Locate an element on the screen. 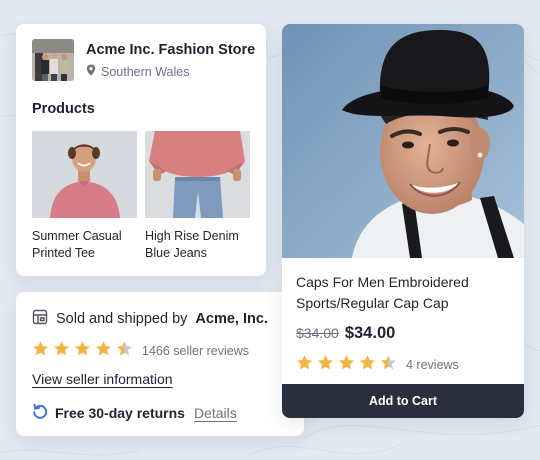 Image resolution: width=540 pixels, height=460 pixels. sold-by-row: Sold and shipped by Acme, Inc. is located at coordinates (150, 319).